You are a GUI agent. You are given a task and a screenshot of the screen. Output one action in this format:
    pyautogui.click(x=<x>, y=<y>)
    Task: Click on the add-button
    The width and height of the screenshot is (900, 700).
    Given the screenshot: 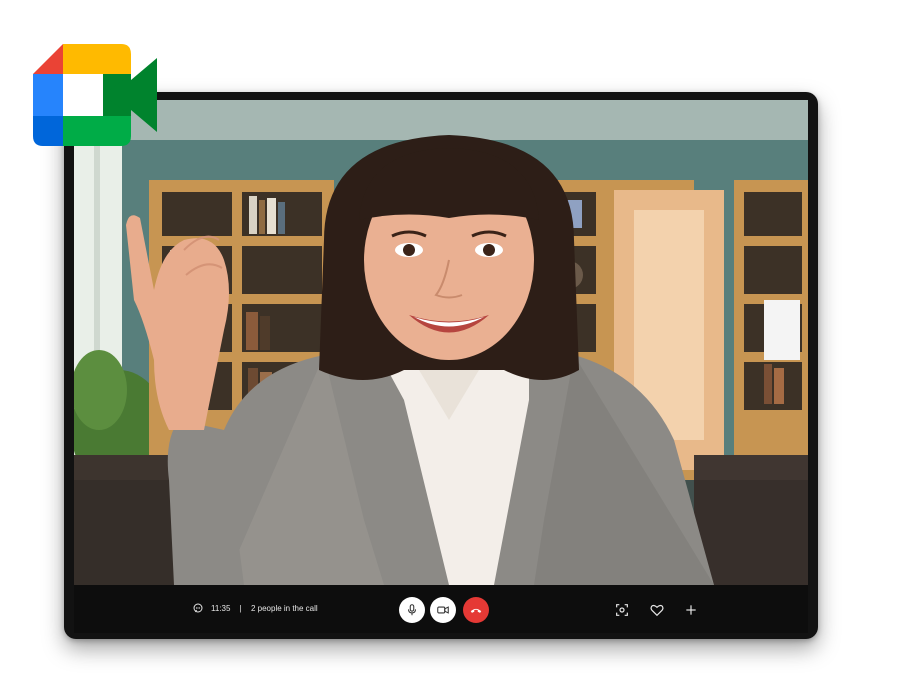 What is the action you would take?
    pyautogui.click(x=691, y=610)
    